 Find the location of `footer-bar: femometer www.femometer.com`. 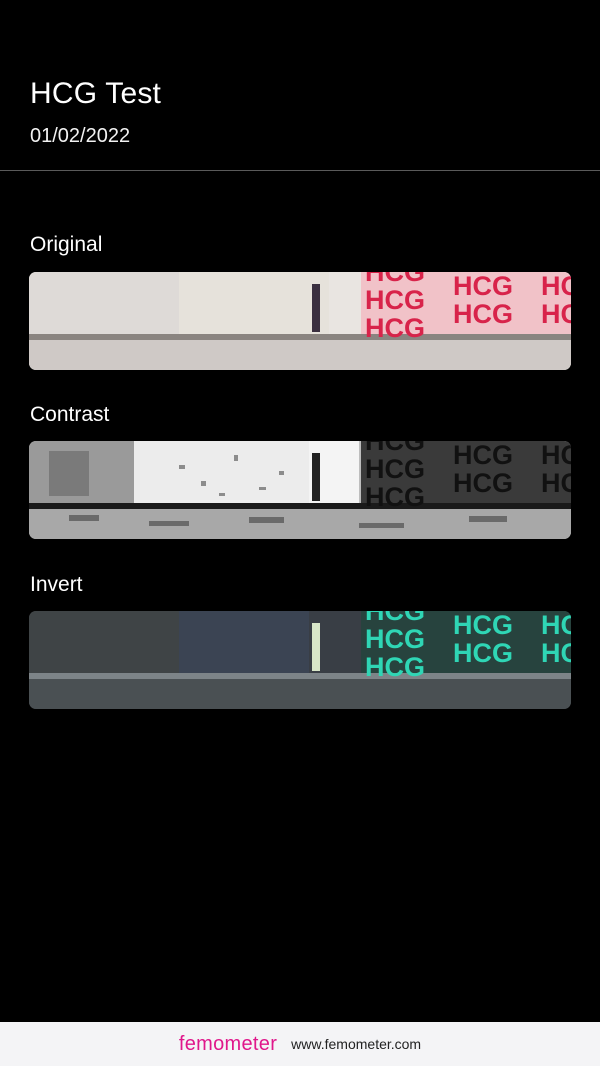

footer-bar: femometer www.femometer.com is located at coordinates (300, 1044).